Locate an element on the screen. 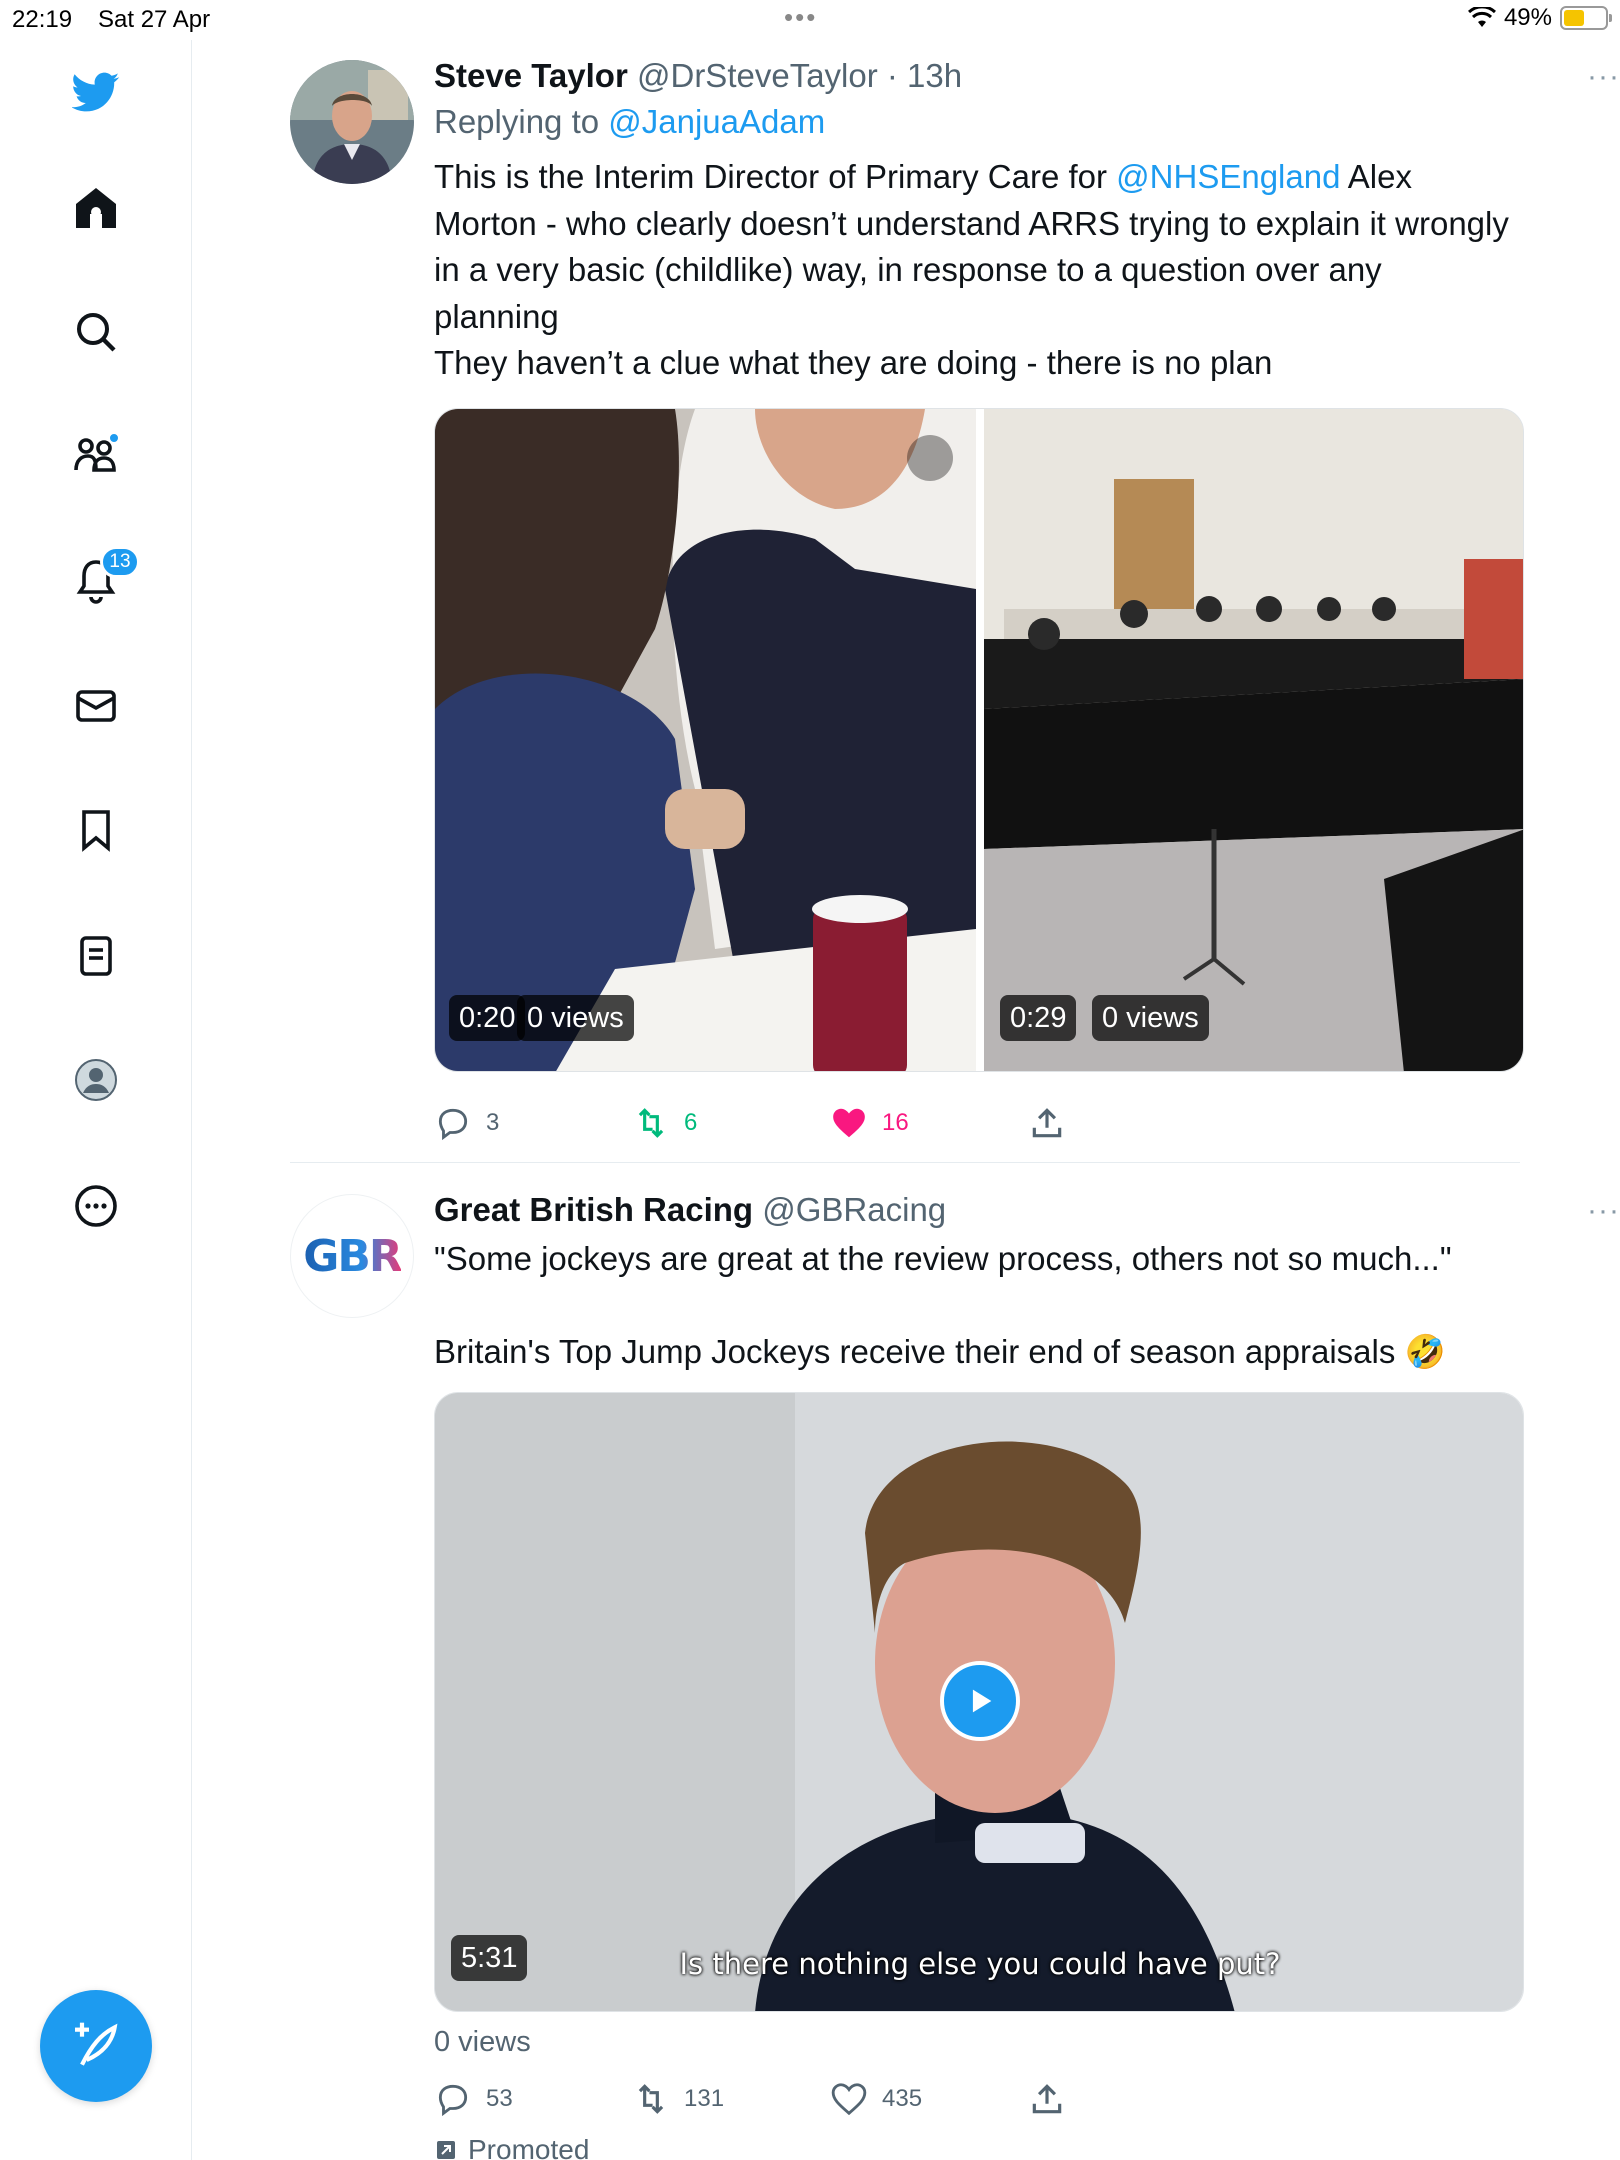 The width and height of the screenshot is (1620, 2160). messages-icon is located at coordinates (96, 706).